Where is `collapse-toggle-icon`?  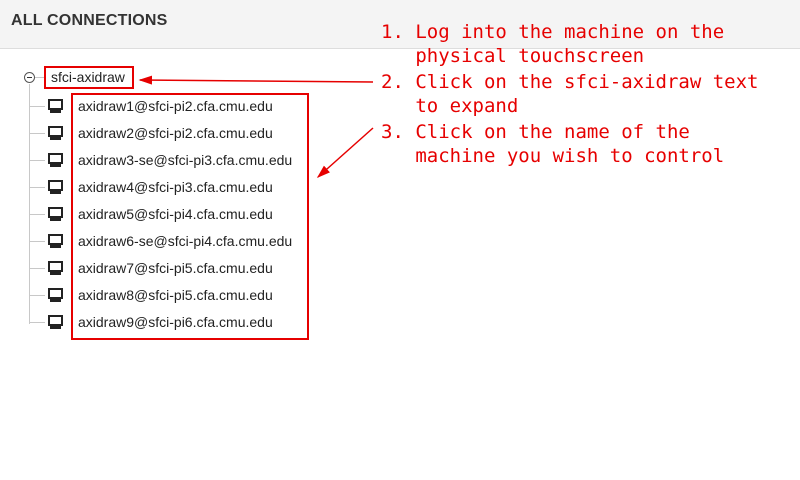 collapse-toggle-icon is located at coordinates (29, 77).